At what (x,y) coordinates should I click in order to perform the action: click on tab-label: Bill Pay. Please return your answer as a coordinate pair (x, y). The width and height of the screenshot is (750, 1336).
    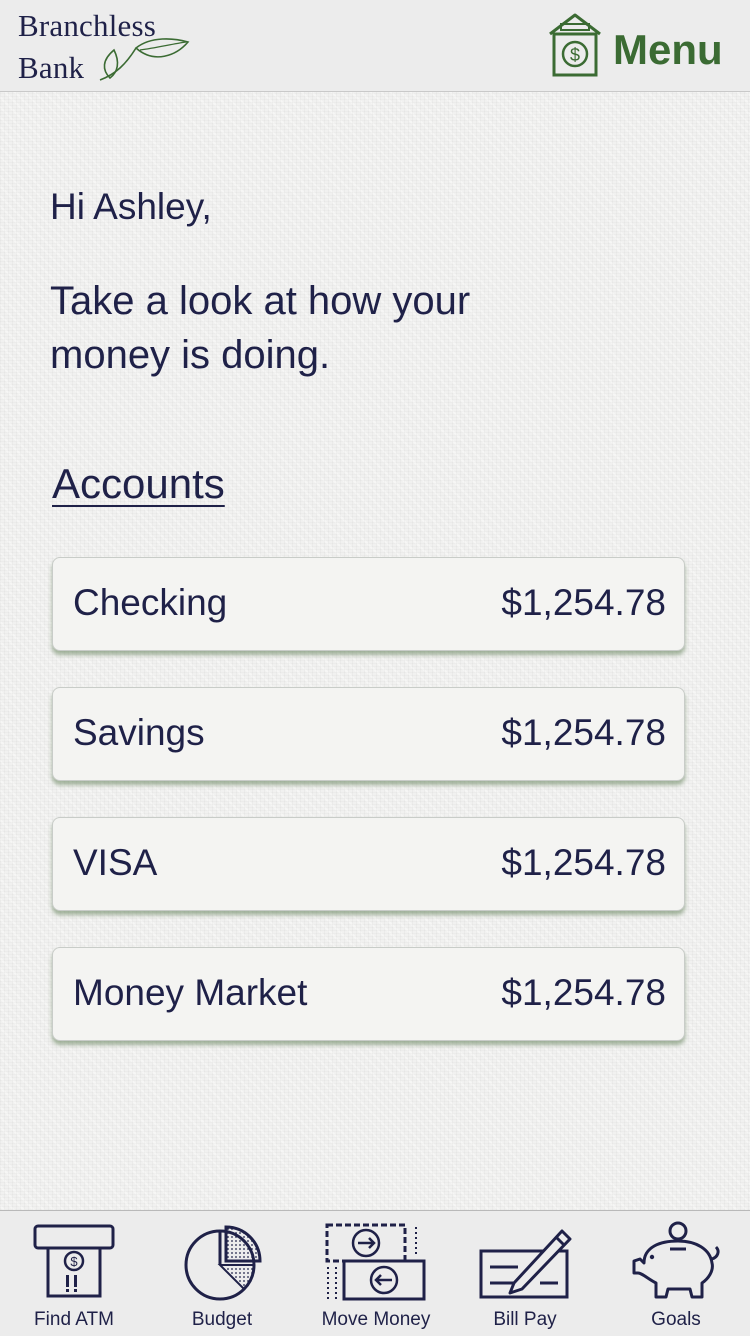
    Looking at the image, I should click on (525, 1319).